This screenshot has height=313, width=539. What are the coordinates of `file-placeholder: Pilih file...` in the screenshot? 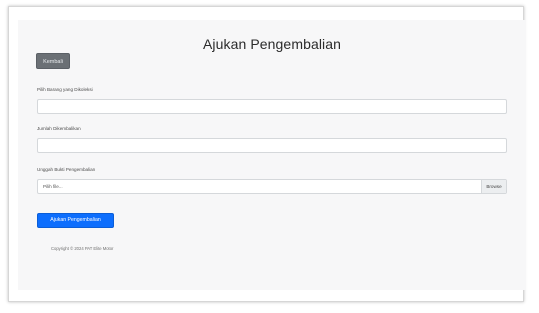 It's located at (53, 186).